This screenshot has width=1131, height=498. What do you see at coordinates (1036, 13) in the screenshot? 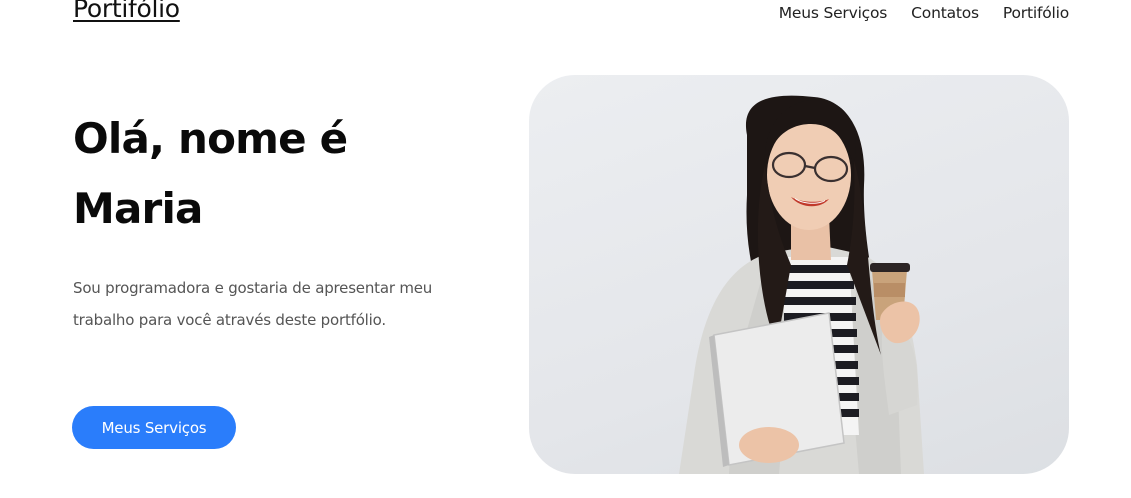
I see `nav-link-portfolio: Portifólio` at bounding box center [1036, 13].